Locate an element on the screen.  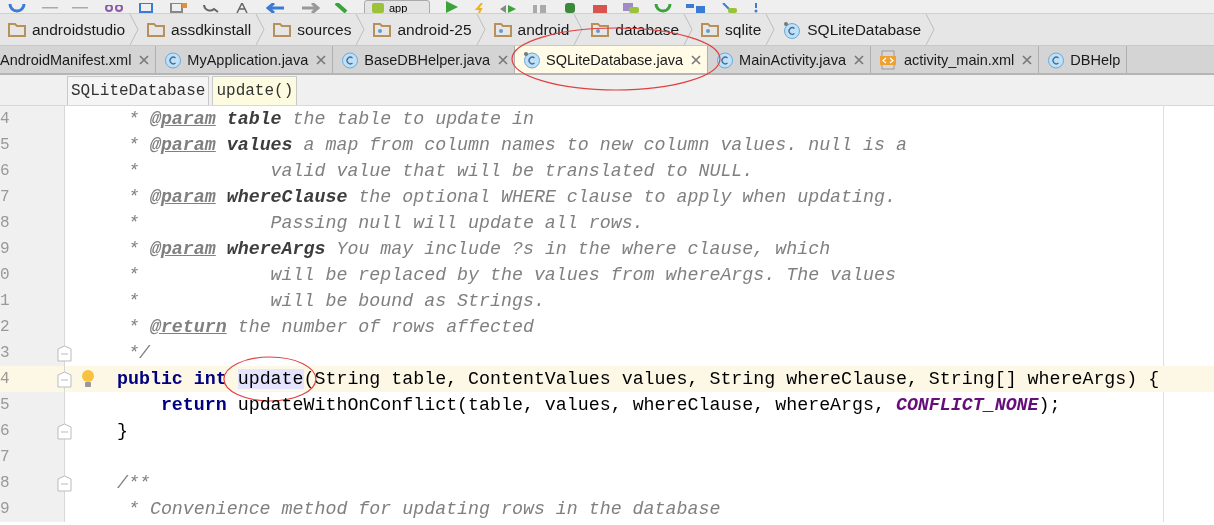
stop-icon is located at coordinates (600, 9).